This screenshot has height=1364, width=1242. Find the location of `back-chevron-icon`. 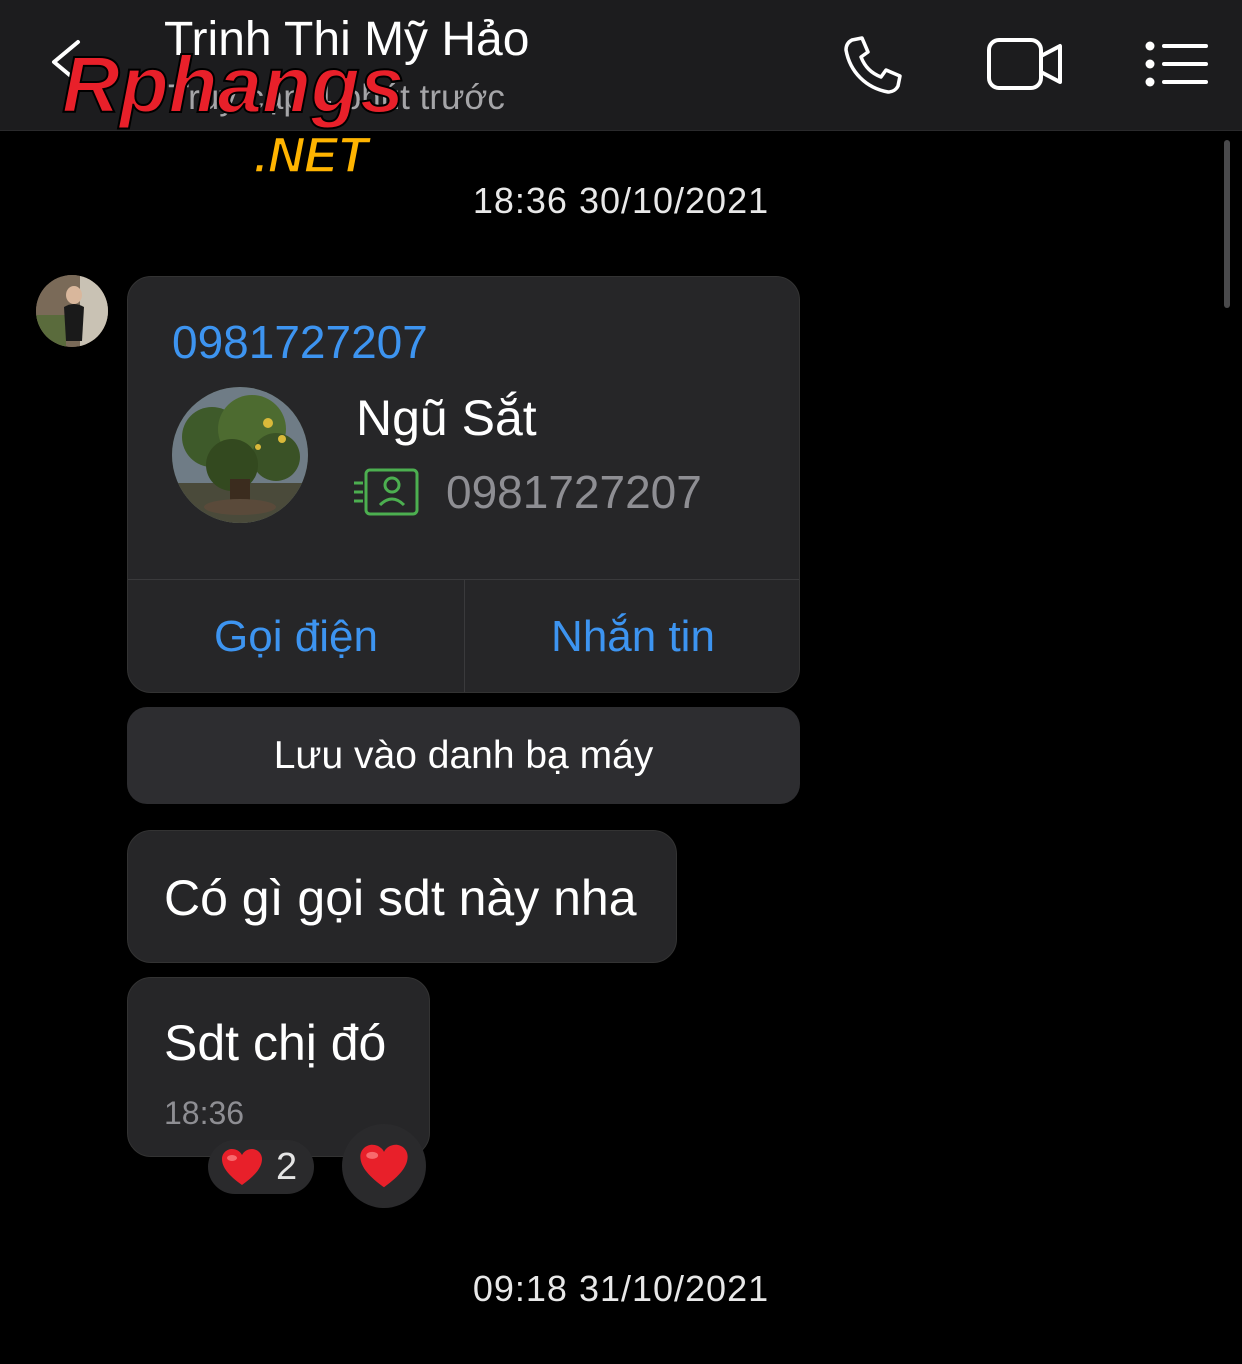

back-chevron-icon is located at coordinates (66, 62).